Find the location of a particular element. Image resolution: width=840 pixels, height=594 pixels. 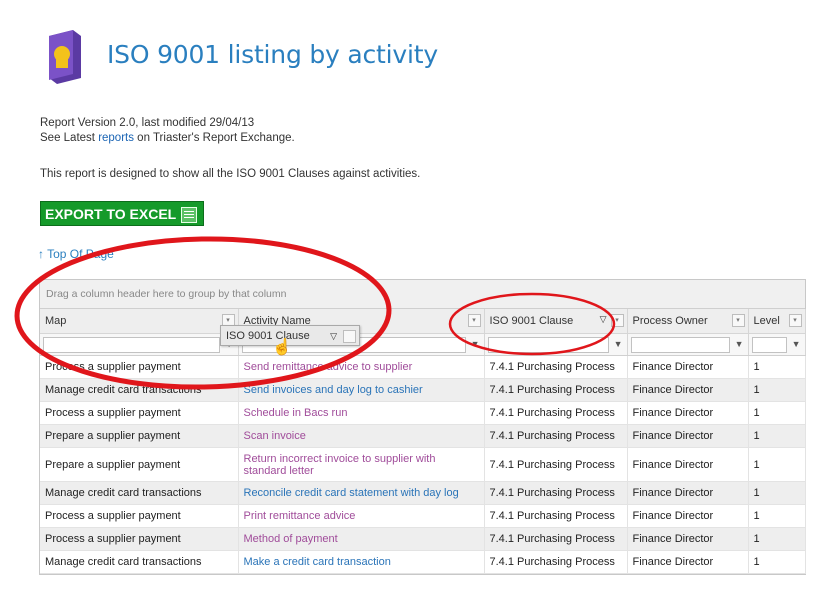

activity-link: Schedule in Bacs run is located at coordinates (361, 413).